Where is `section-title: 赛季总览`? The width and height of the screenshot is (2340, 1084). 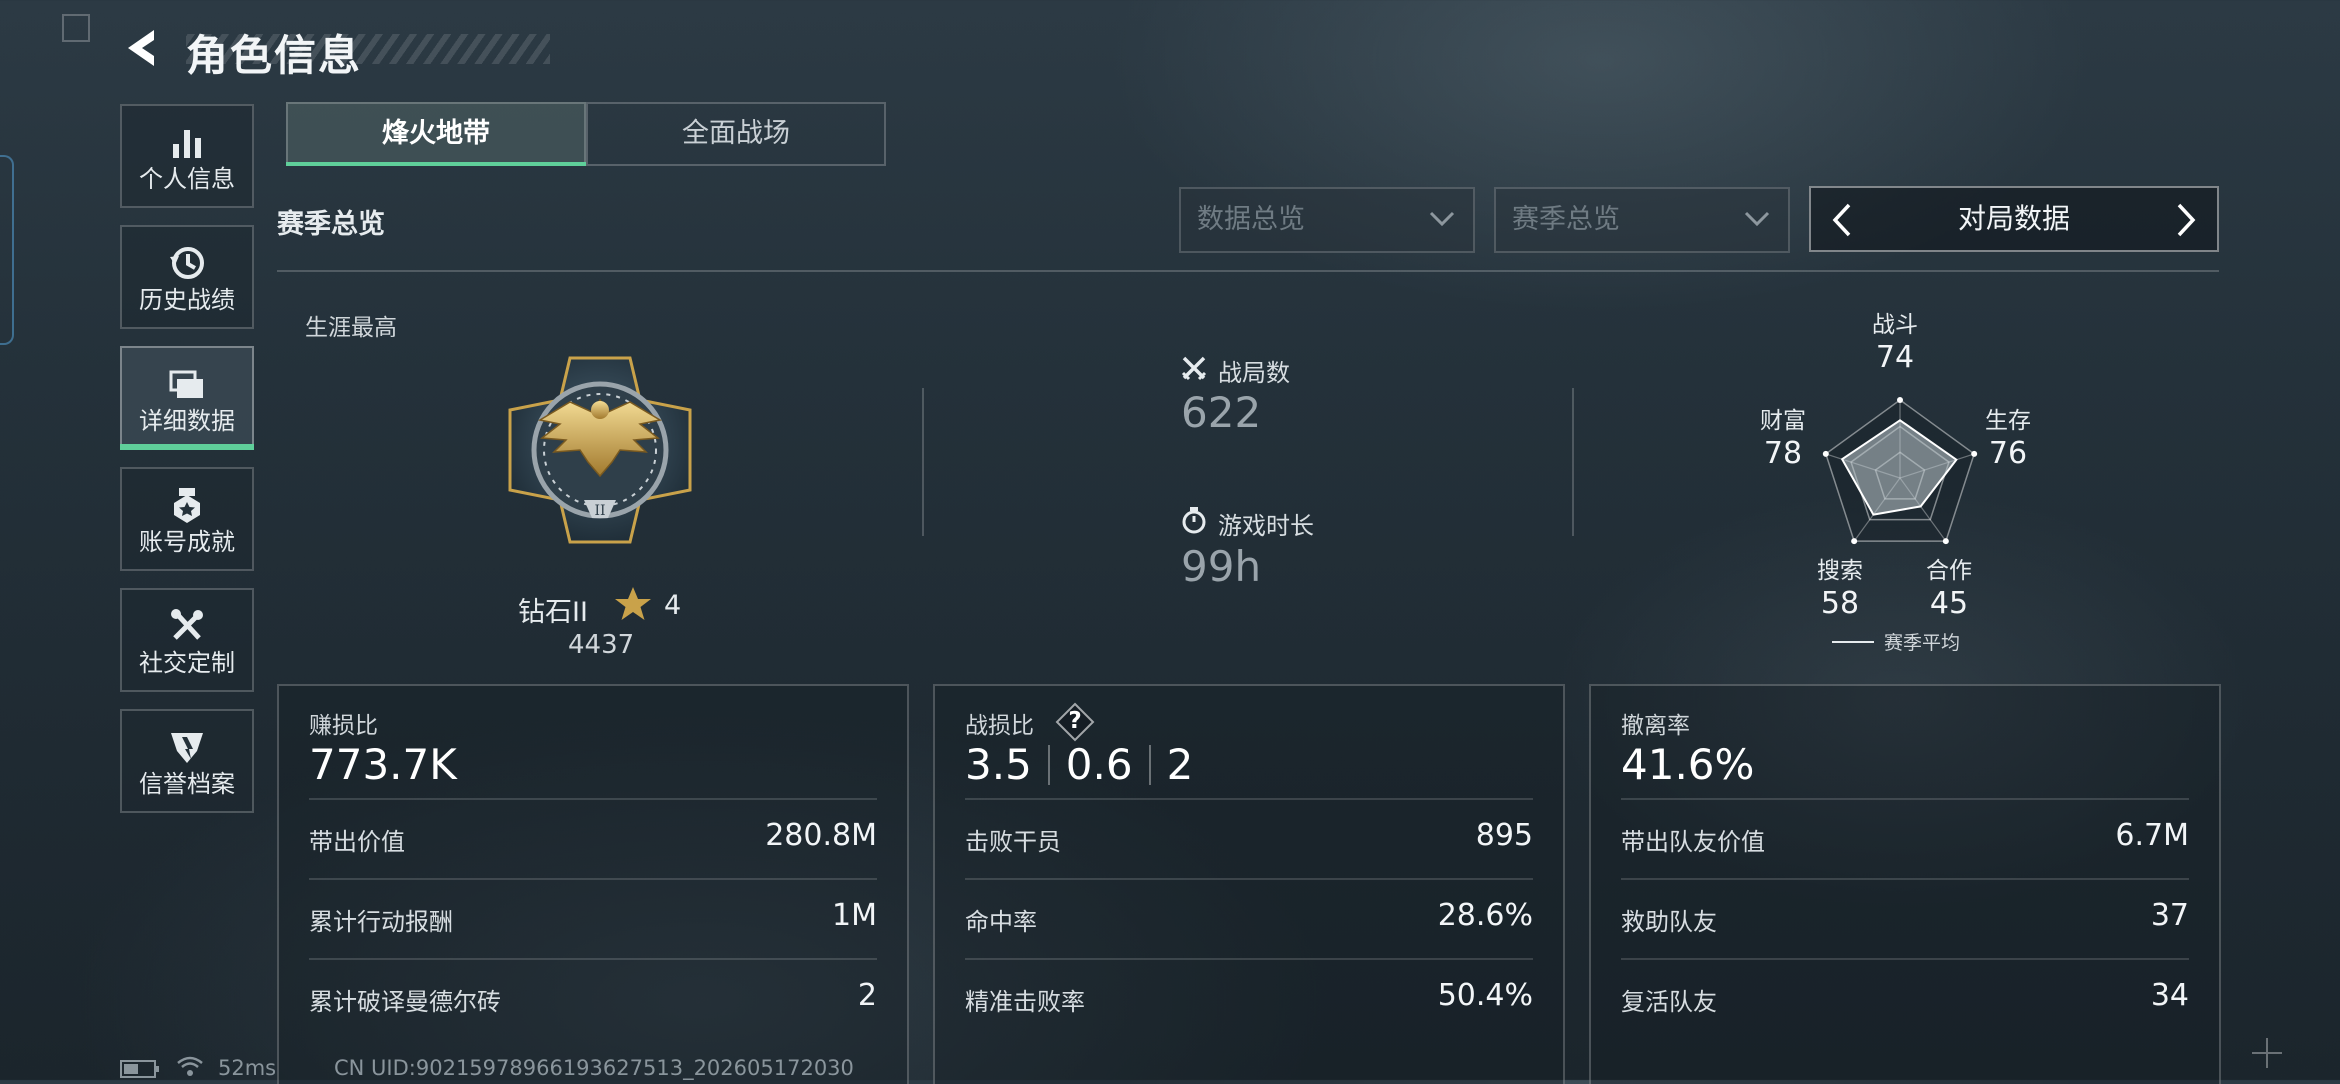 section-title: 赛季总览 is located at coordinates (331, 224).